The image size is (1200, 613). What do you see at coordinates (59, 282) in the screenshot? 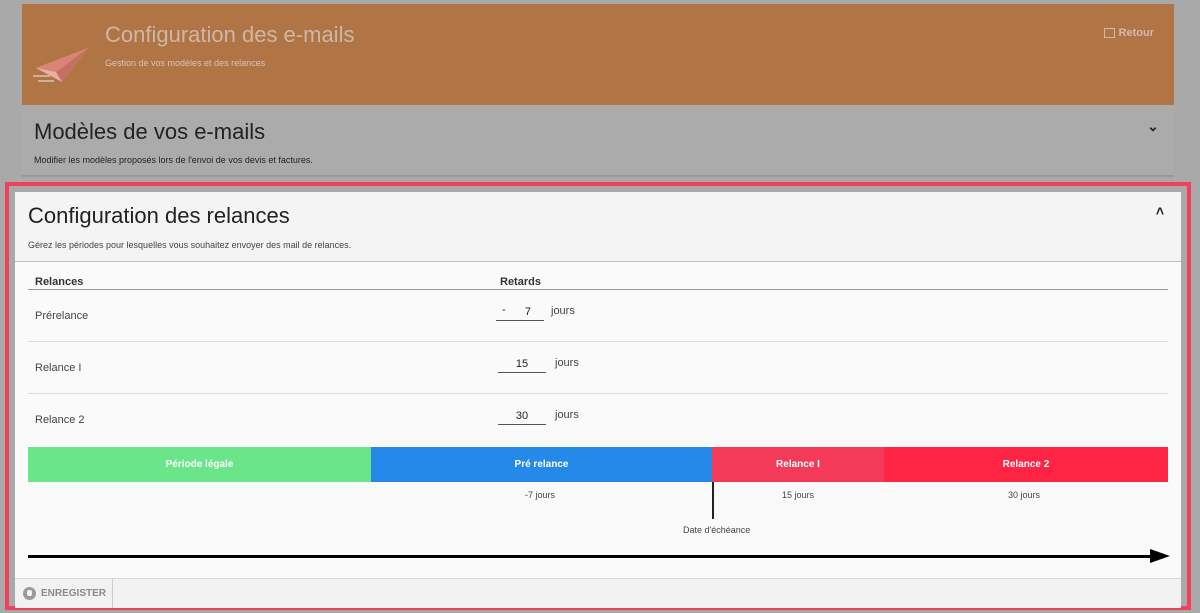
I see `column-header-relances: Relances` at bounding box center [59, 282].